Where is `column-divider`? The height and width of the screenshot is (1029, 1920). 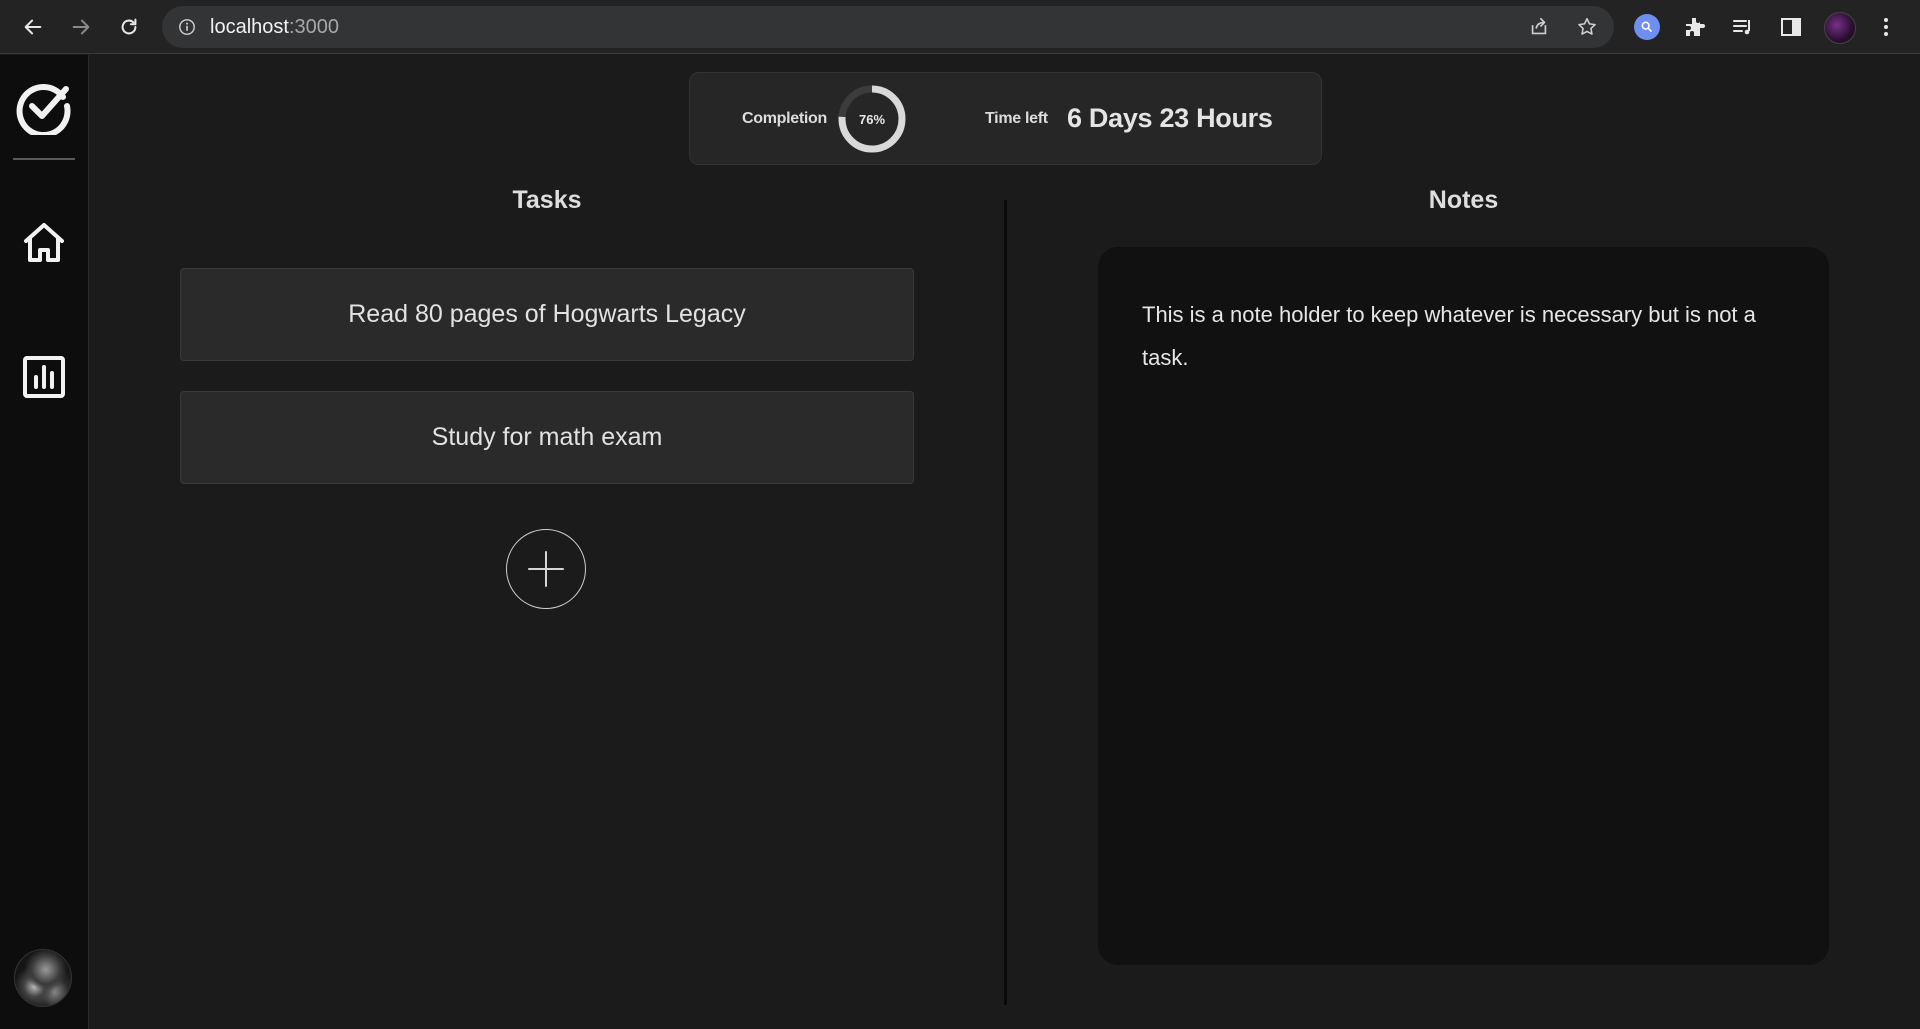
column-divider is located at coordinates (1005, 602).